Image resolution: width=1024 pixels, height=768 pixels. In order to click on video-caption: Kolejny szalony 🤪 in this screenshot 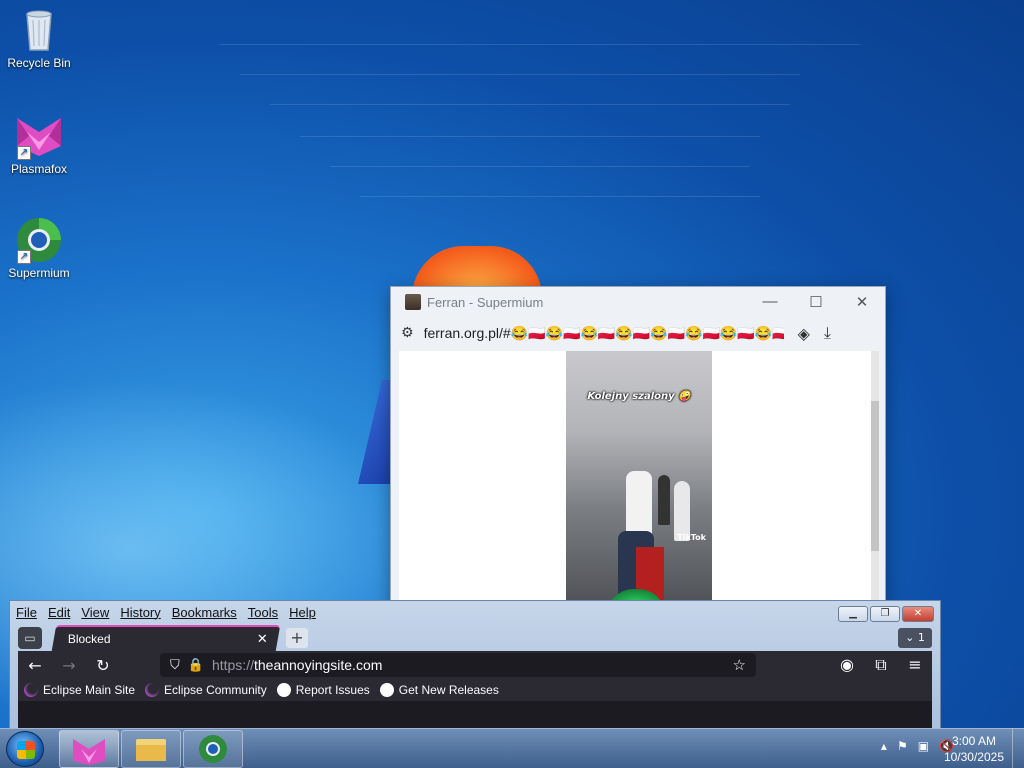, I will do `click(639, 396)`.